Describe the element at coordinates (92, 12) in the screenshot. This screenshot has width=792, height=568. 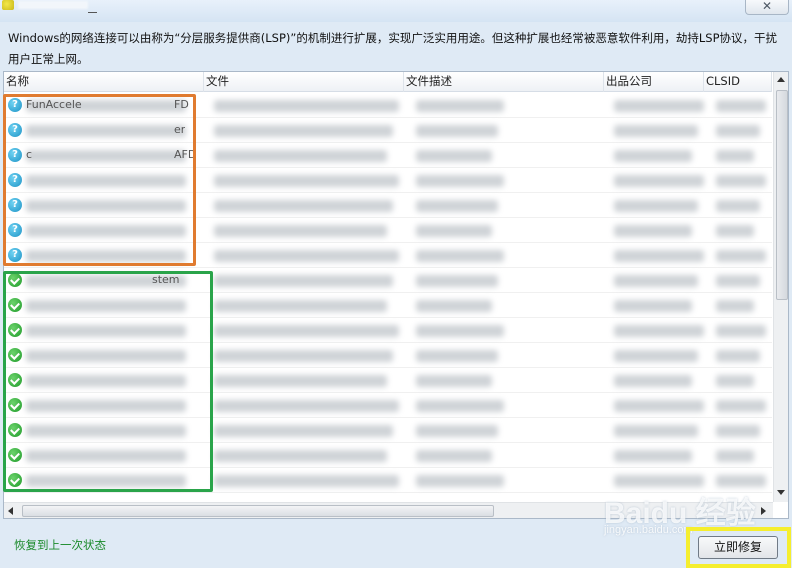
I see `minimize-button` at that location.